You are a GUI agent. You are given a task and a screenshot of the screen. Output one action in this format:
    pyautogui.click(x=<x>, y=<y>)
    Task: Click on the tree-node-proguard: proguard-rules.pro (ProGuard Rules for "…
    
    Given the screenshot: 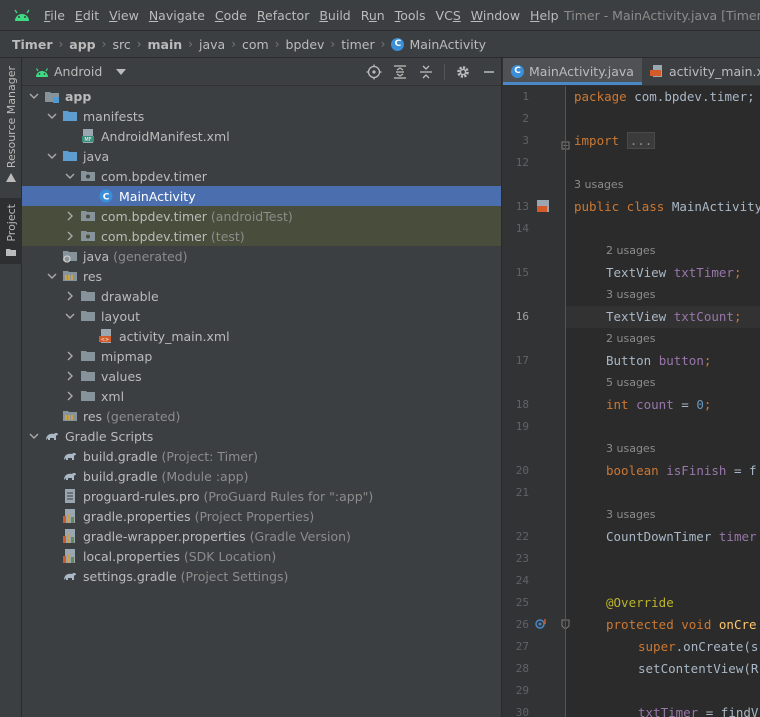 What is the action you would take?
    pyautogui.click(x=261, y=496)
    